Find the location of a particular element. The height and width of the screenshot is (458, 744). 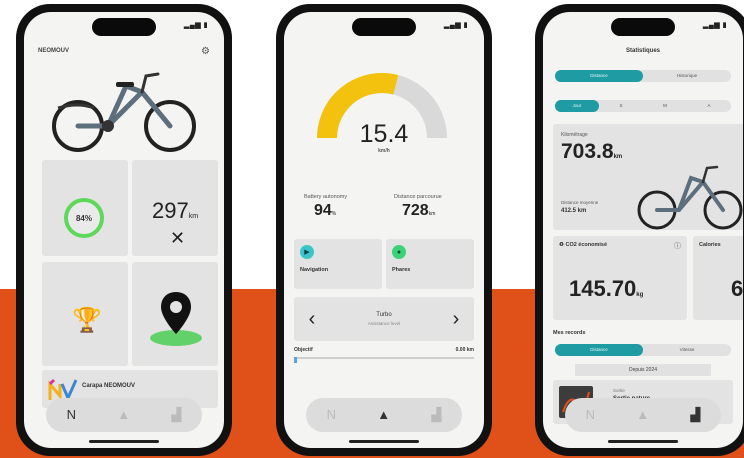

chevron-right-icon: › is located at coordinates (456, 319).